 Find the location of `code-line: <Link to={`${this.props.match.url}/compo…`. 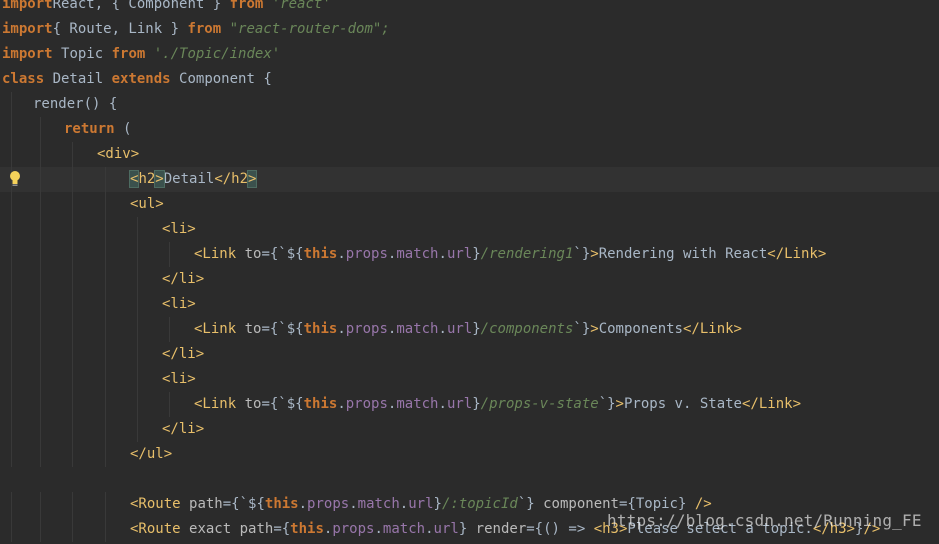

code-line: <Link to={`${this.props.match.url}/compo… is located at coordinates (469, 329).